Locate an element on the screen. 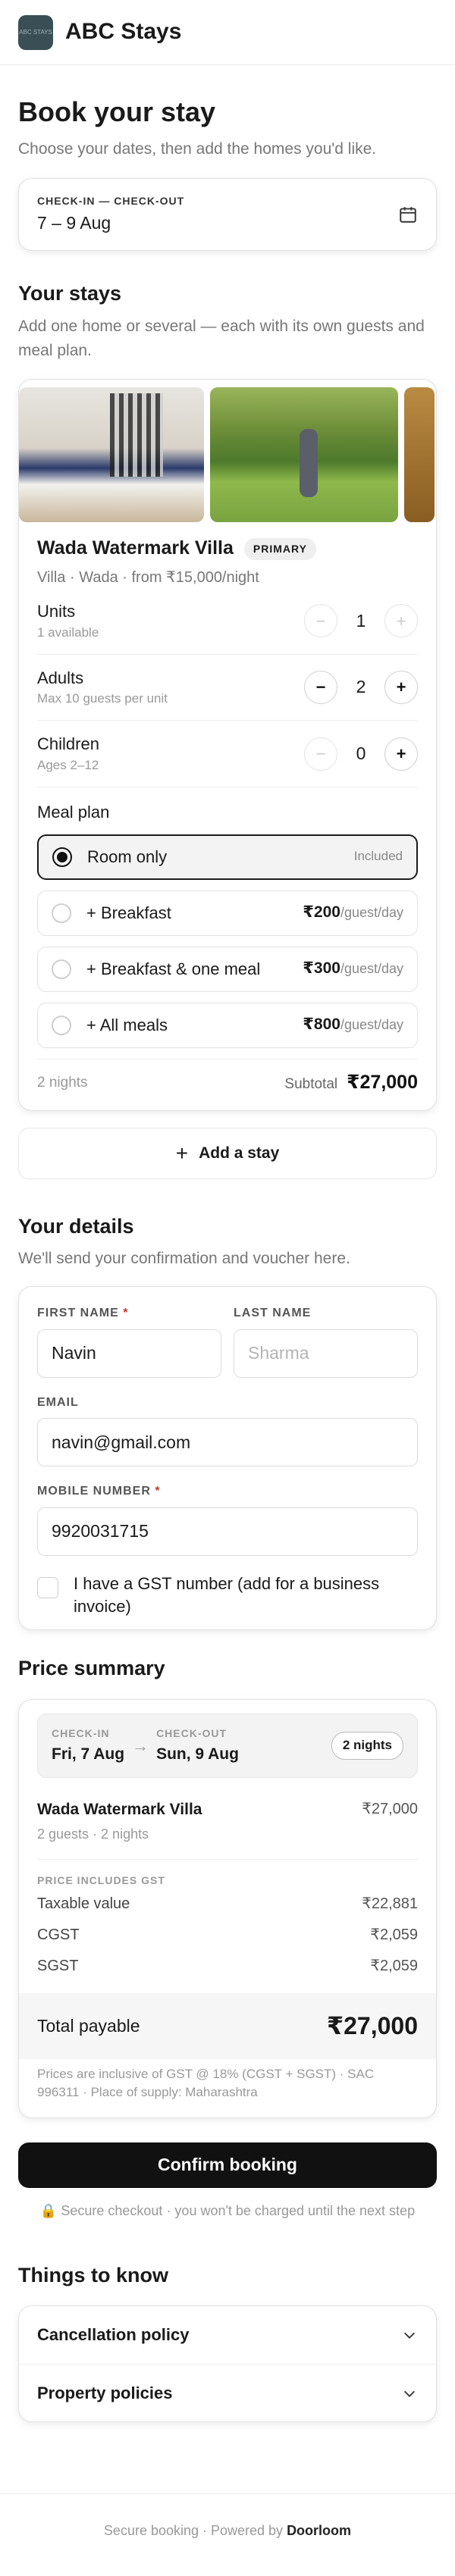 The image size is (455, 2576). plus-icon: + is located at coordinates (182, 1153).